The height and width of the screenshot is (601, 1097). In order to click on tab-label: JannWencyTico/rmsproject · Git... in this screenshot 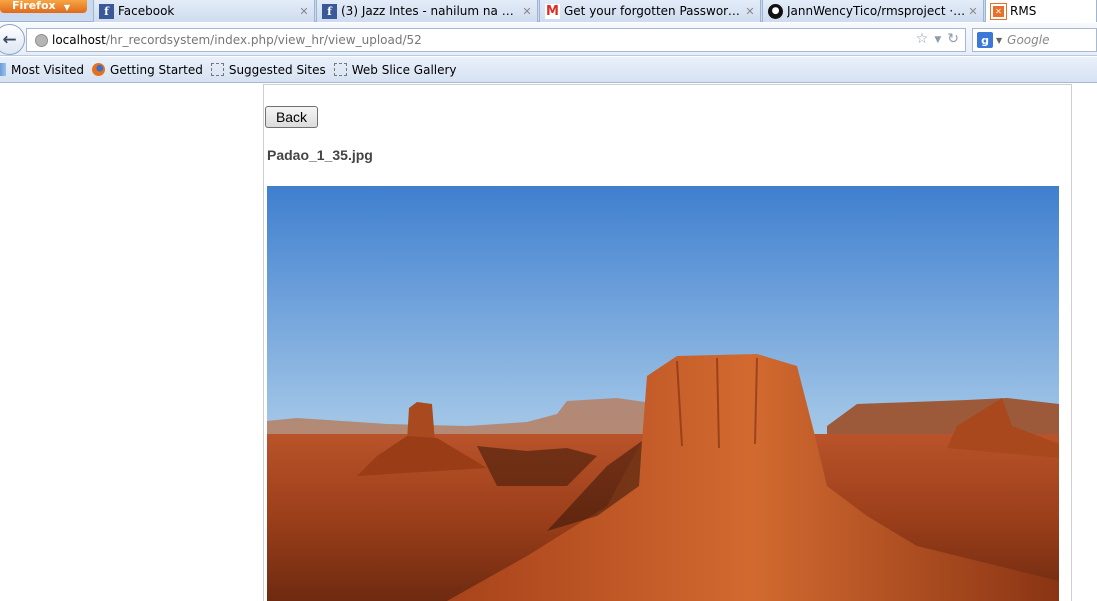, I will do `click(876, 11)`.